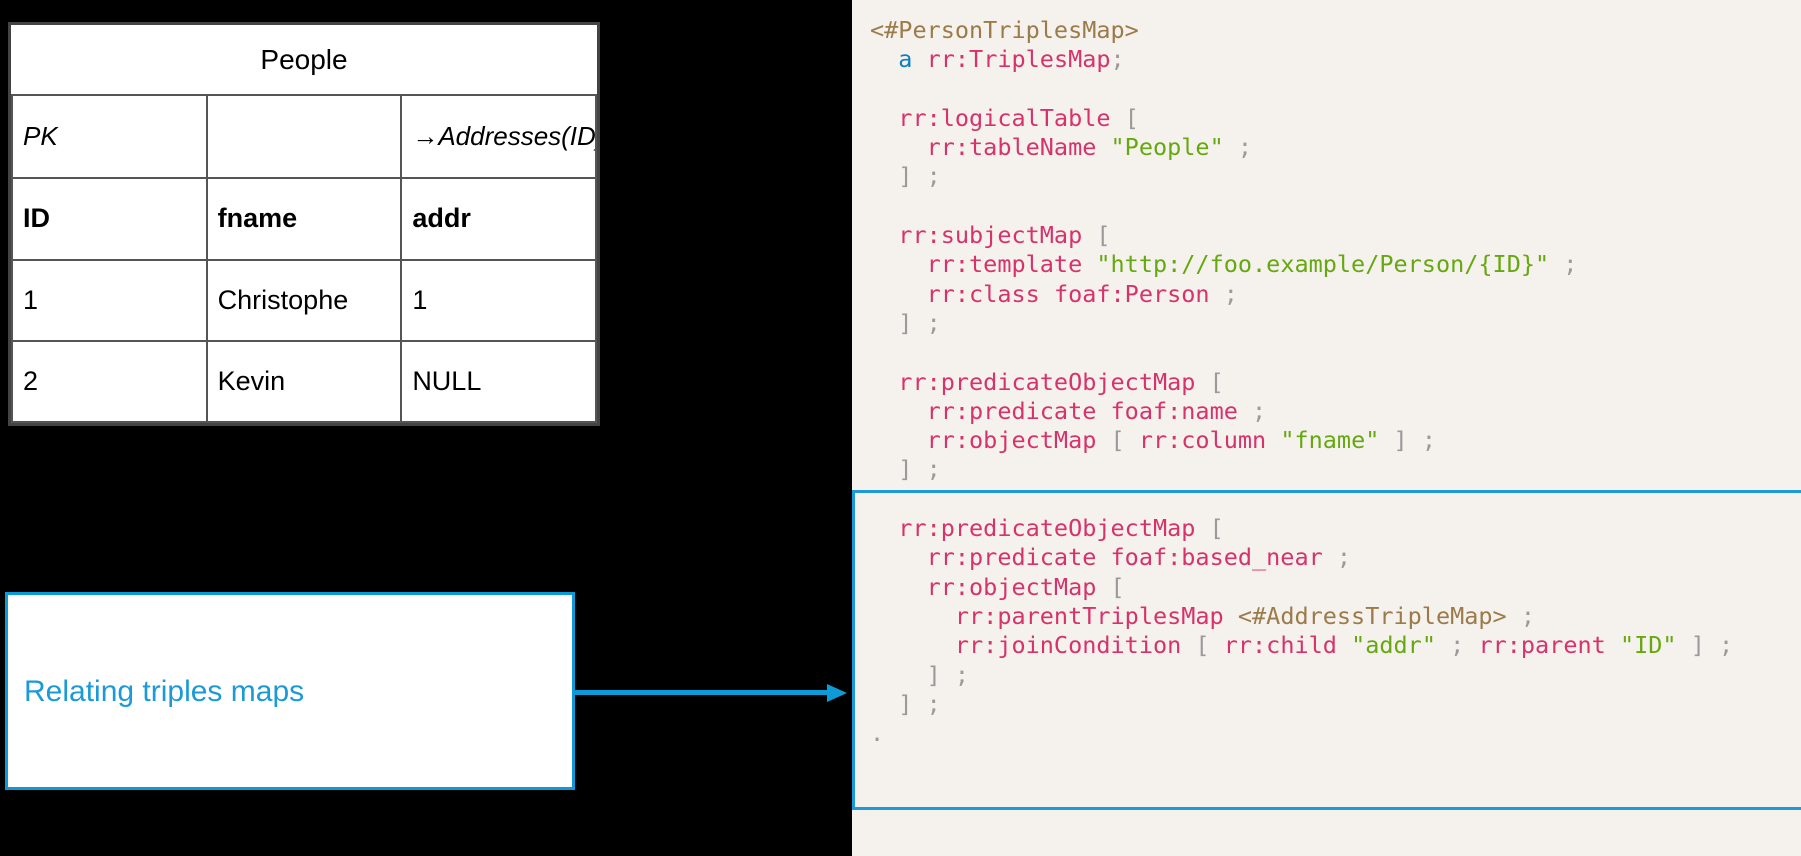 This screenshot has width=1801, height=856. I want to click on table-key-row: PK →Addresses(ID), so click(304, 137).